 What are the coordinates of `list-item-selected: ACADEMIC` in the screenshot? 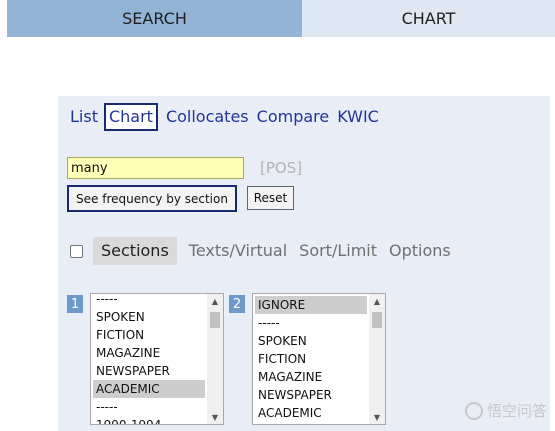 It's located at (149, 389).